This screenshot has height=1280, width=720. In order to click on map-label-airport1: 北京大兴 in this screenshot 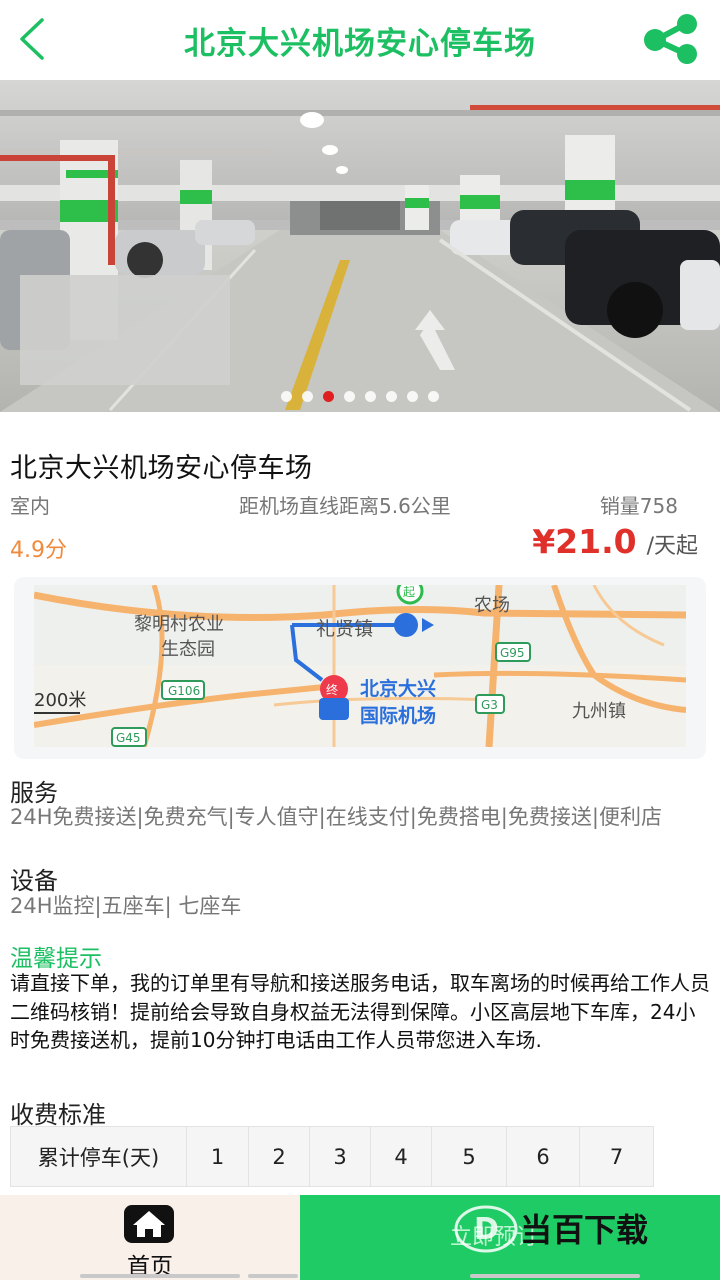, I will do `click(398, 688)`.